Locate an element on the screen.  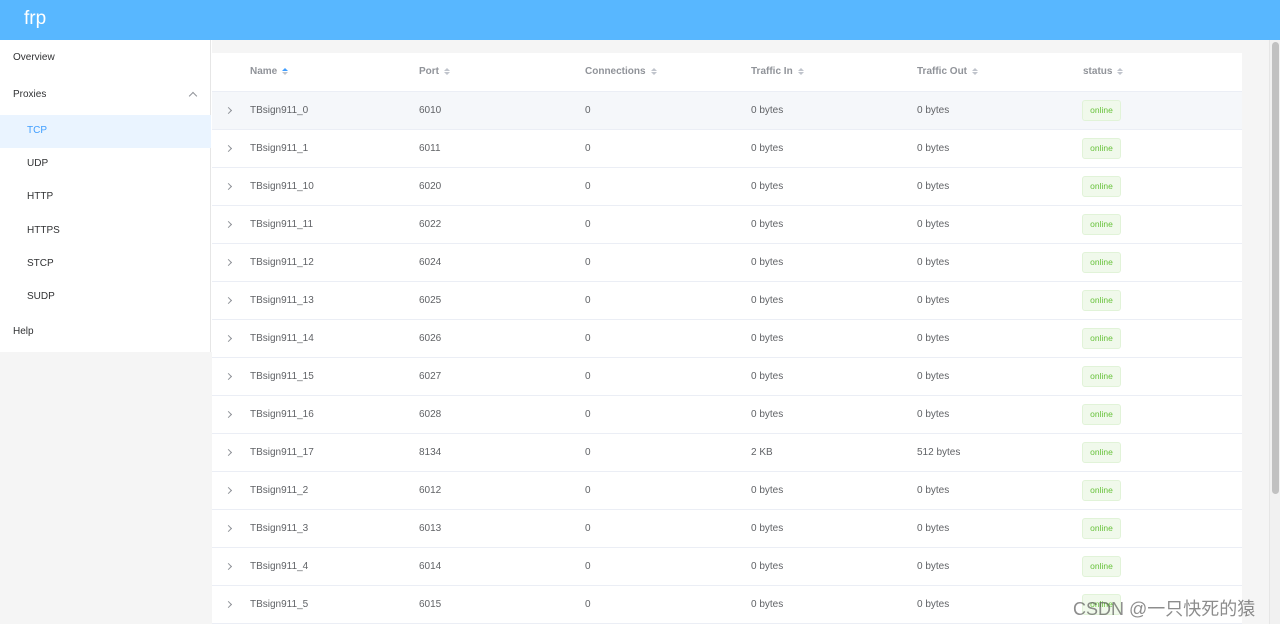
column-label: Traffic Out is located at coordinates (942, 71).